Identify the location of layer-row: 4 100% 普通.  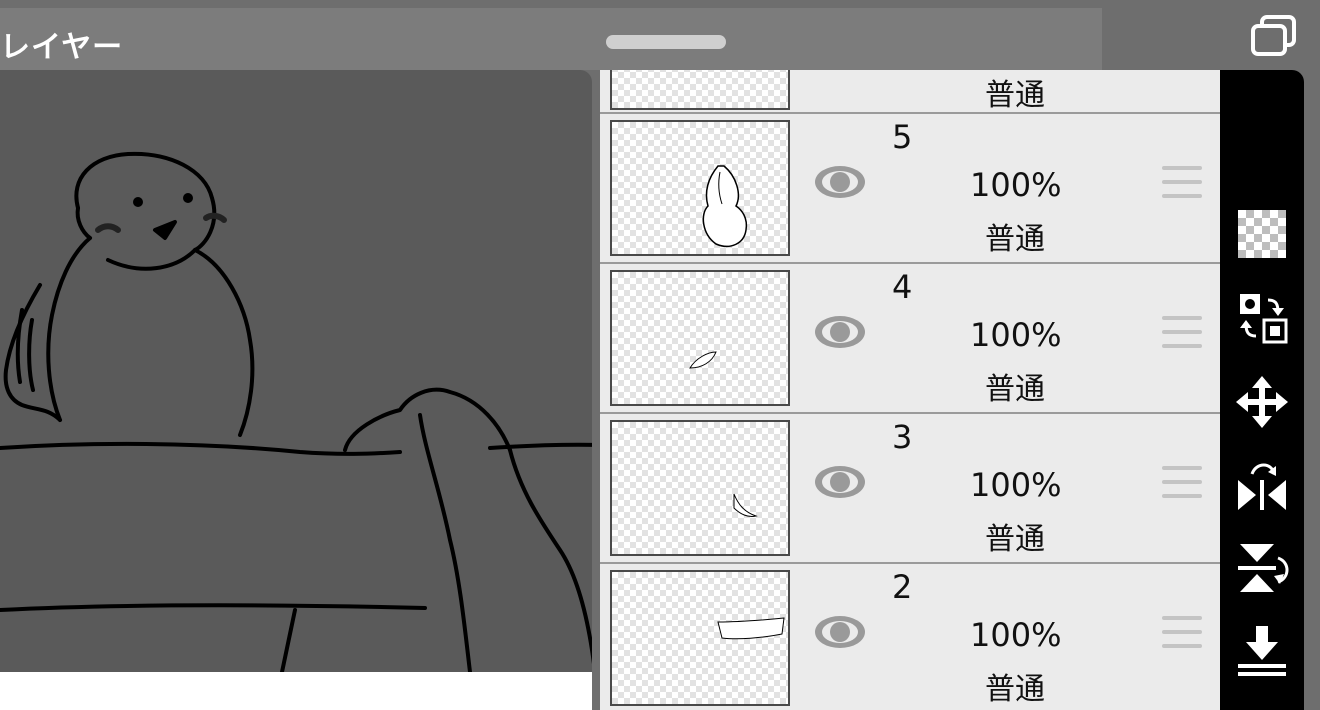
(910, 339).